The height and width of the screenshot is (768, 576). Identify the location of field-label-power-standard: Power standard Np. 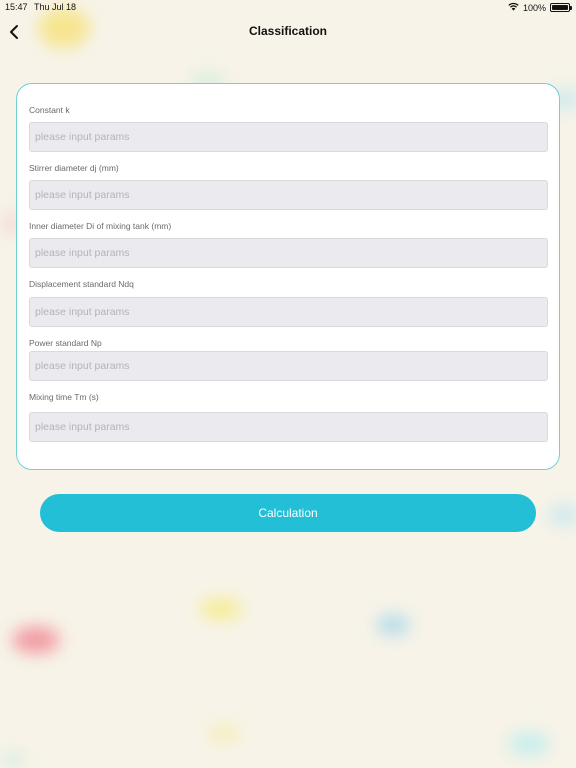
(65, 343).